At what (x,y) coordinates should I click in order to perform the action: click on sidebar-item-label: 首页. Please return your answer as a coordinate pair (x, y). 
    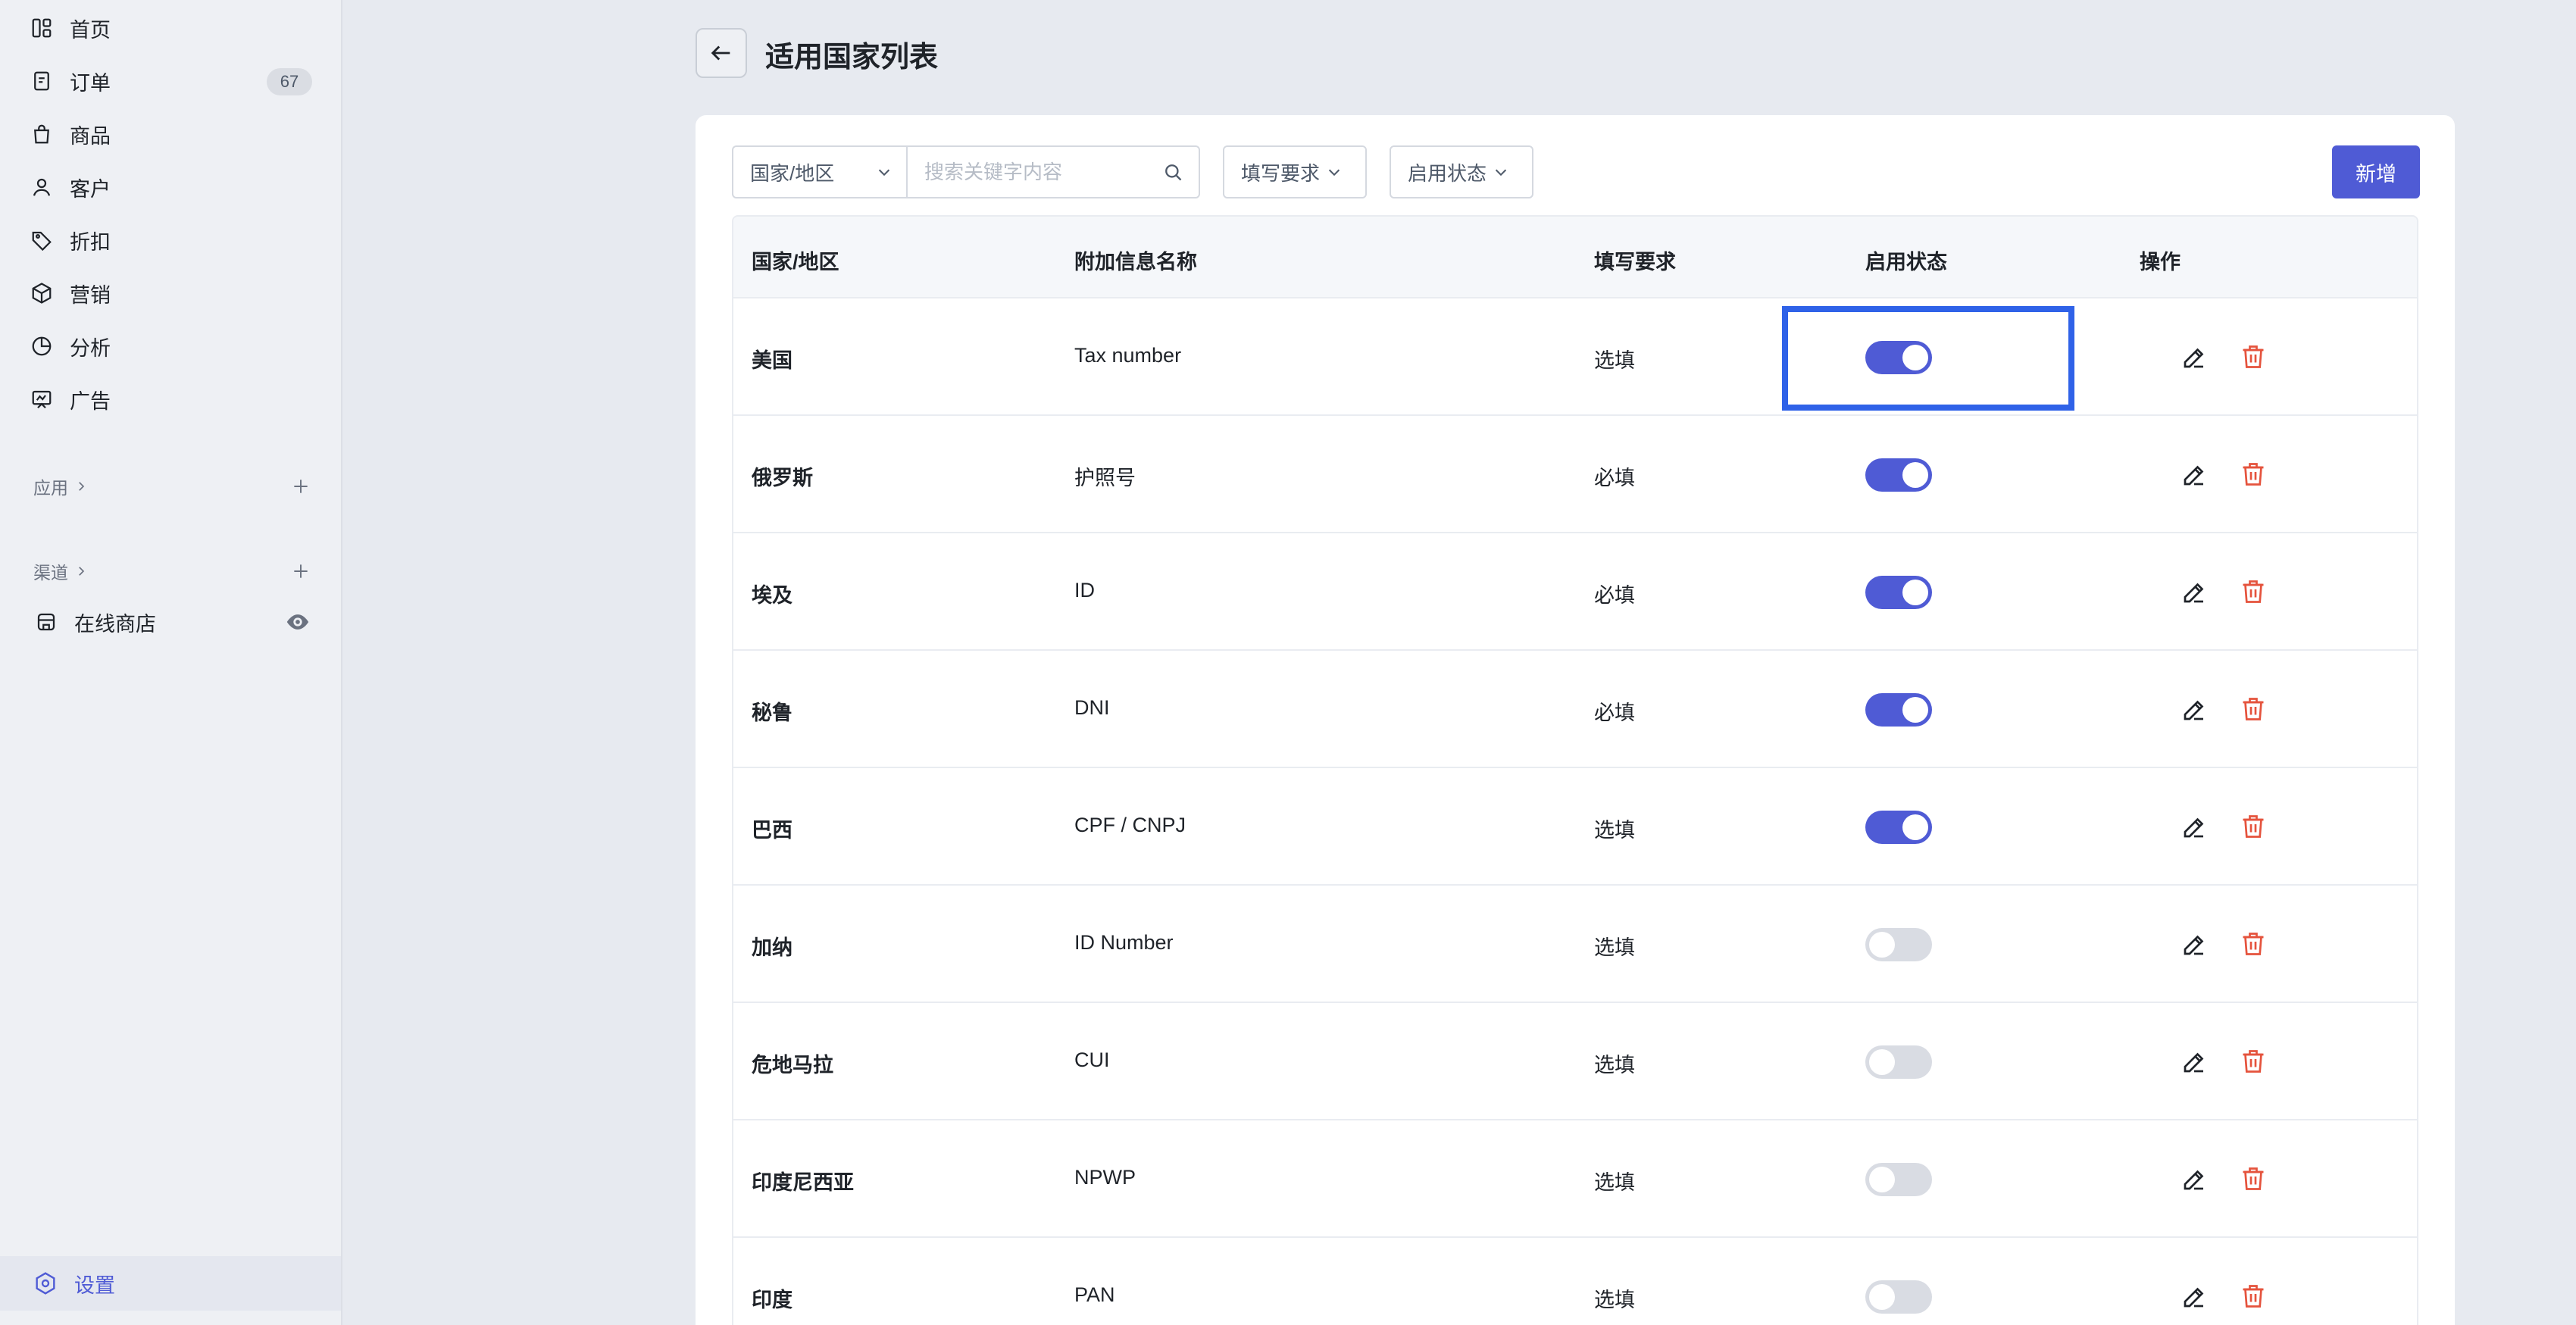
    Looking at the image, I should click on (90, 30).